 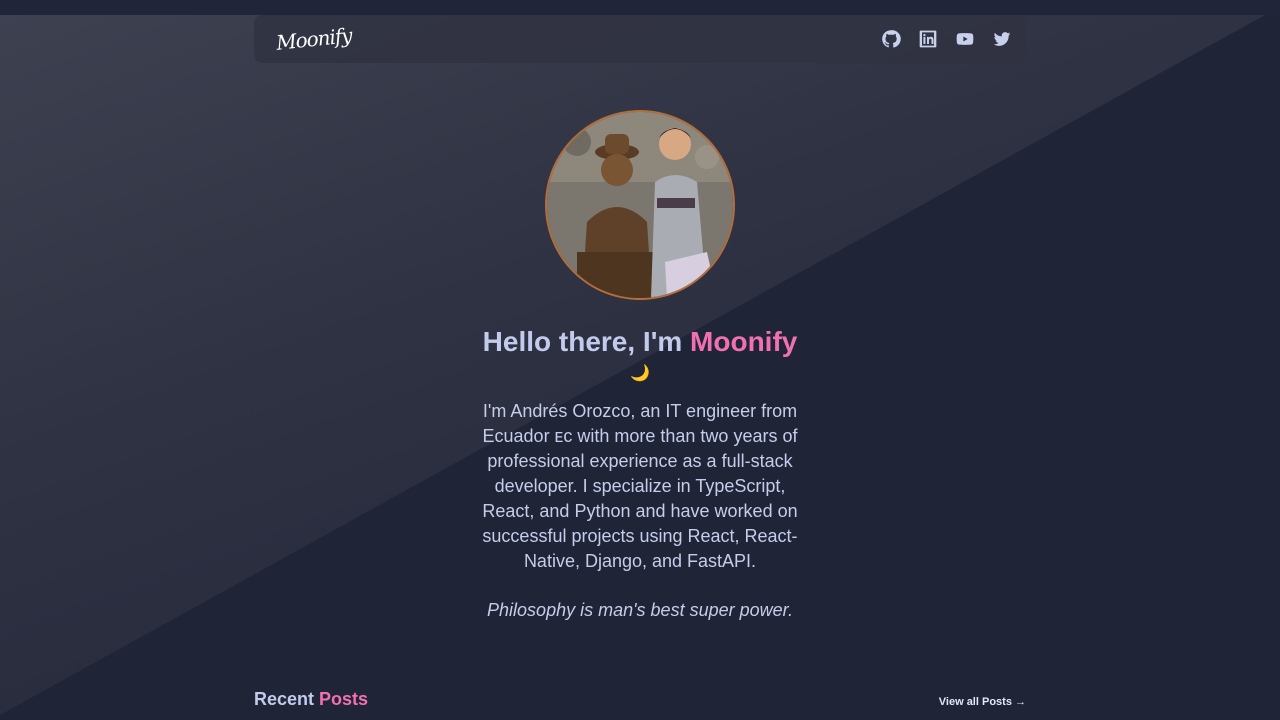 I want to click on hero-title-prefix: Hello there, I'm, so click(x=586, y=341).